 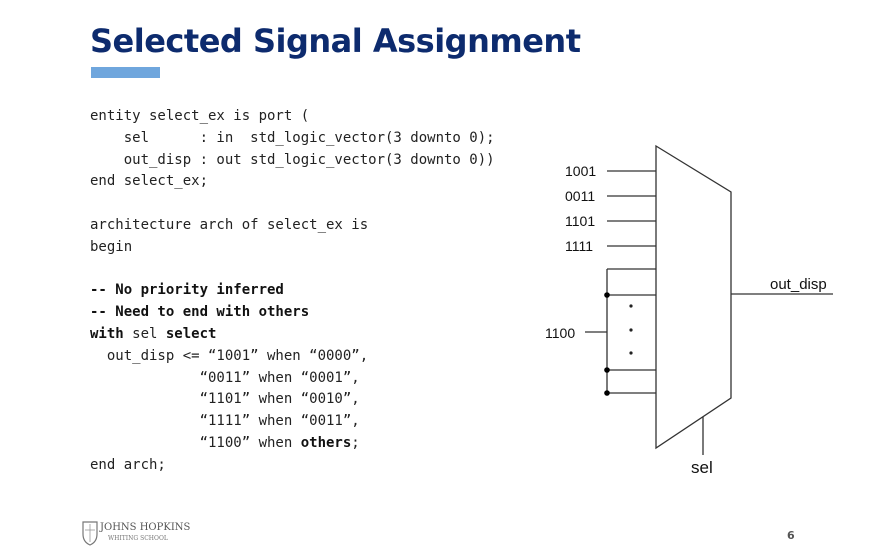 I want to click on code-text: architecture arch of select_ex is, so click(x=229, y=224).